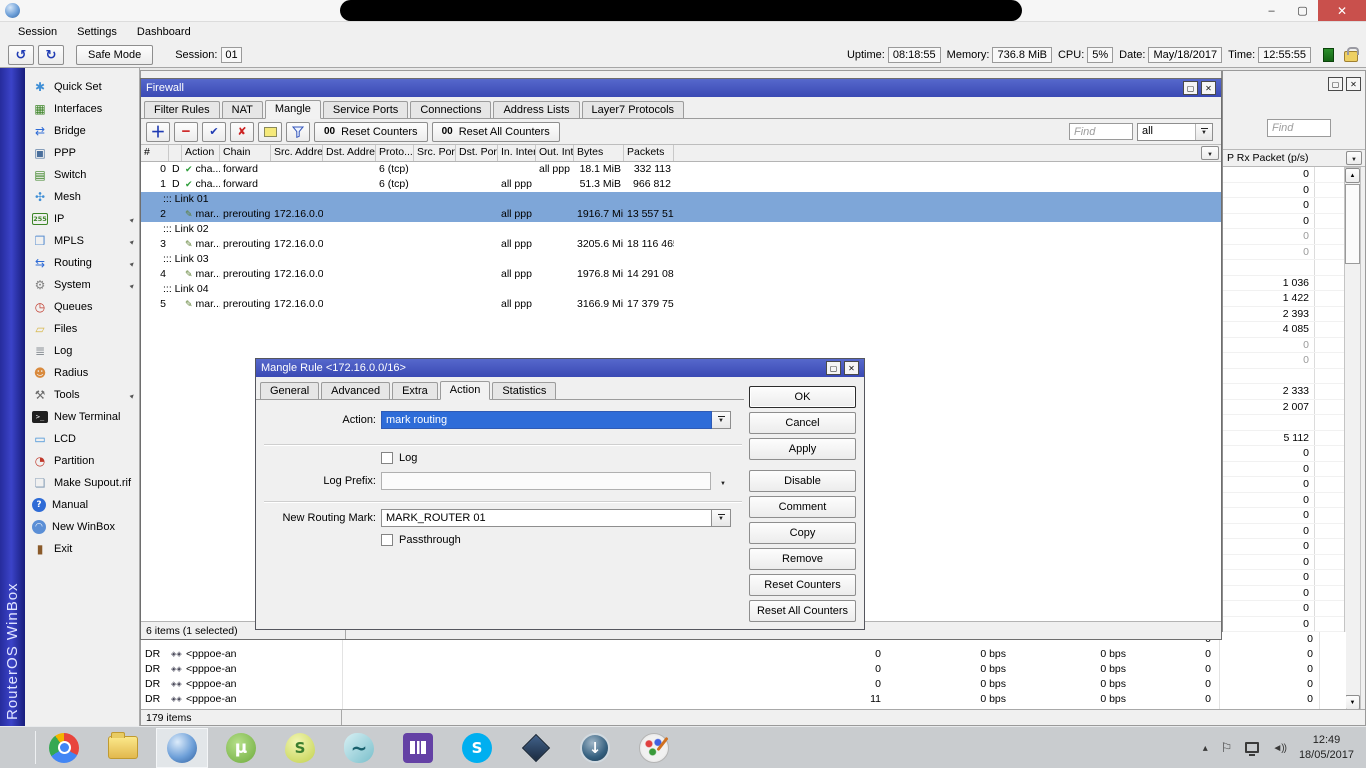 The width and height of the screenshot is (1366, 768). What do you see at coordinates (242, 109) in the screenshot?
I see `tab-nat: NAT` at bounding box center [242, 109].